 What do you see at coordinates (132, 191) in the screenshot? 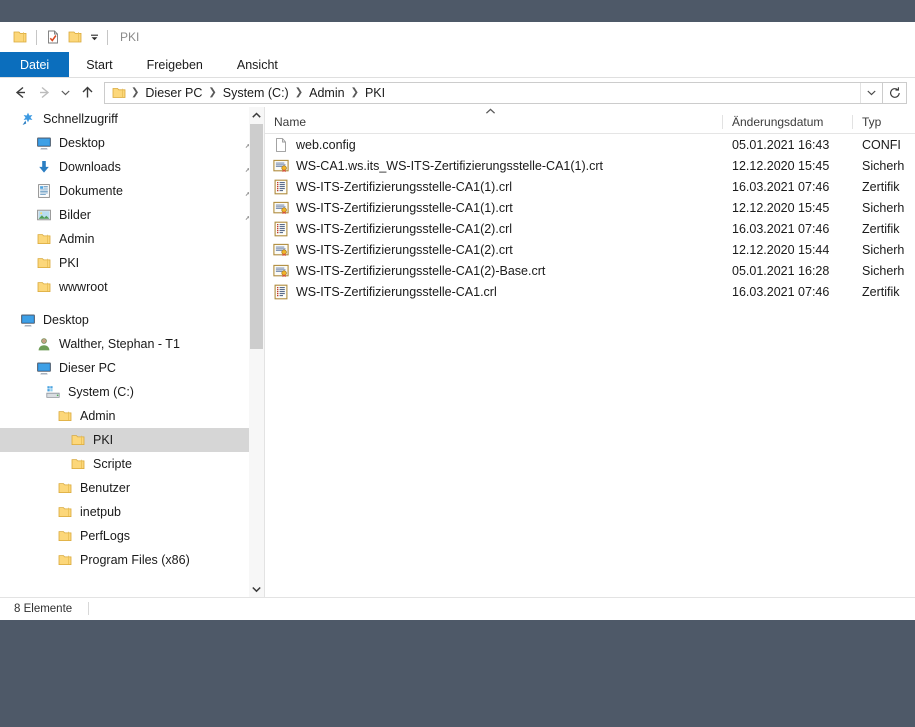
I see `tree-item-dokumente: Dokumente` at bounding box center [132, 191].